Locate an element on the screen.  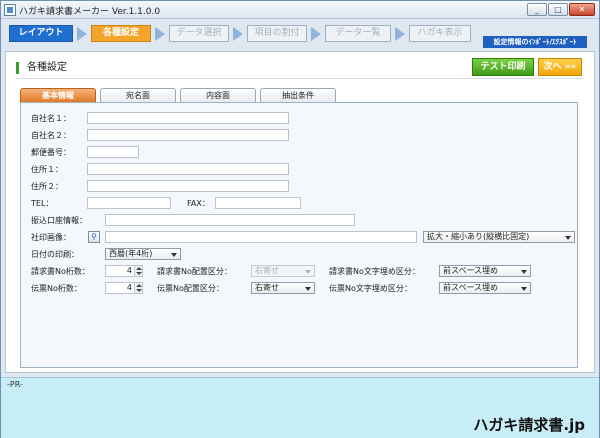
slip-fill-label: 伝票No文字埋め区分： is located at coordinates (370, 288).